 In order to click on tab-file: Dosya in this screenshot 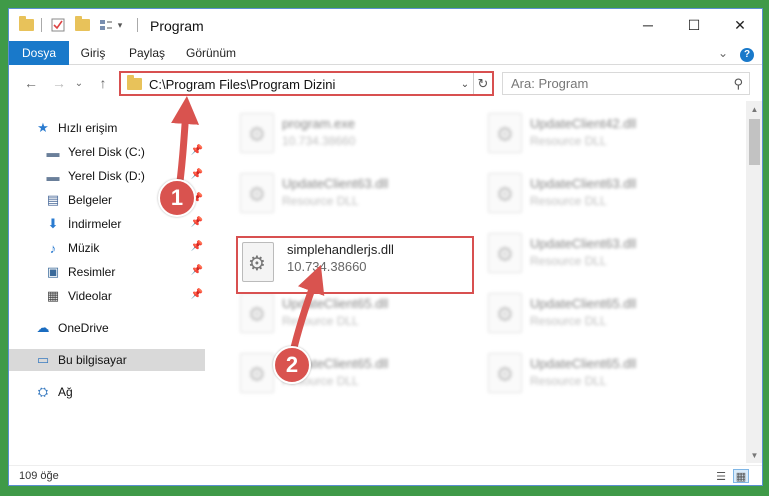, I will do `click(39, 53)`.